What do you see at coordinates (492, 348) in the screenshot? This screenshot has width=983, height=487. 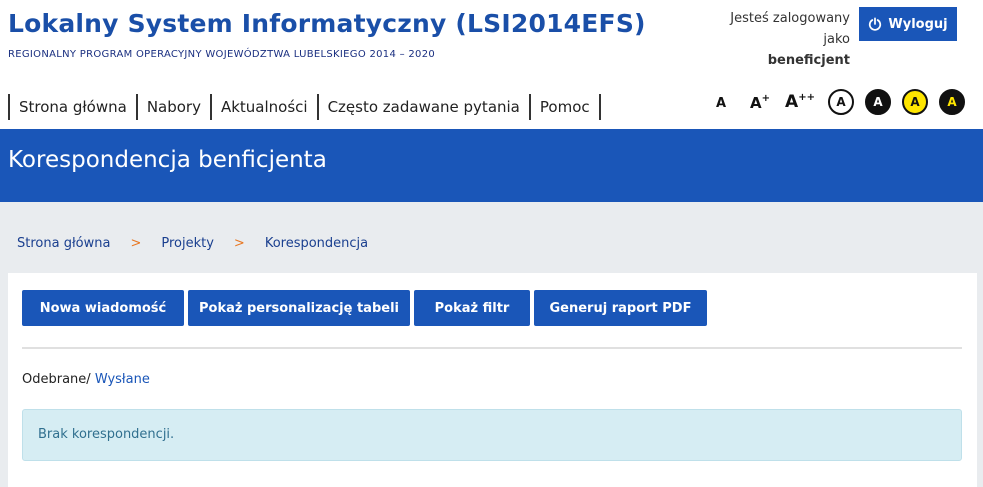 I see `divider` at bounding box center [492, 348].